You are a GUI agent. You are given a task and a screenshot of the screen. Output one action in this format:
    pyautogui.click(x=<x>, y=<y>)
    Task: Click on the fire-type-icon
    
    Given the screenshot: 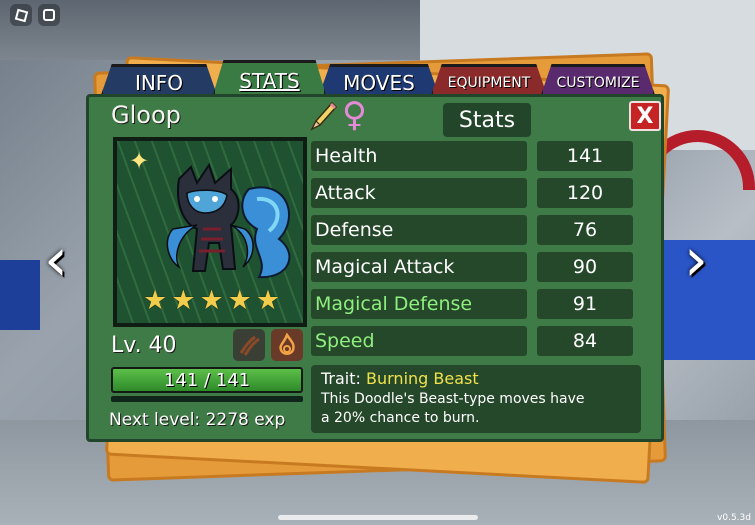 What is the action you would take?
    pyautogui.click(x=287, y=345)
    